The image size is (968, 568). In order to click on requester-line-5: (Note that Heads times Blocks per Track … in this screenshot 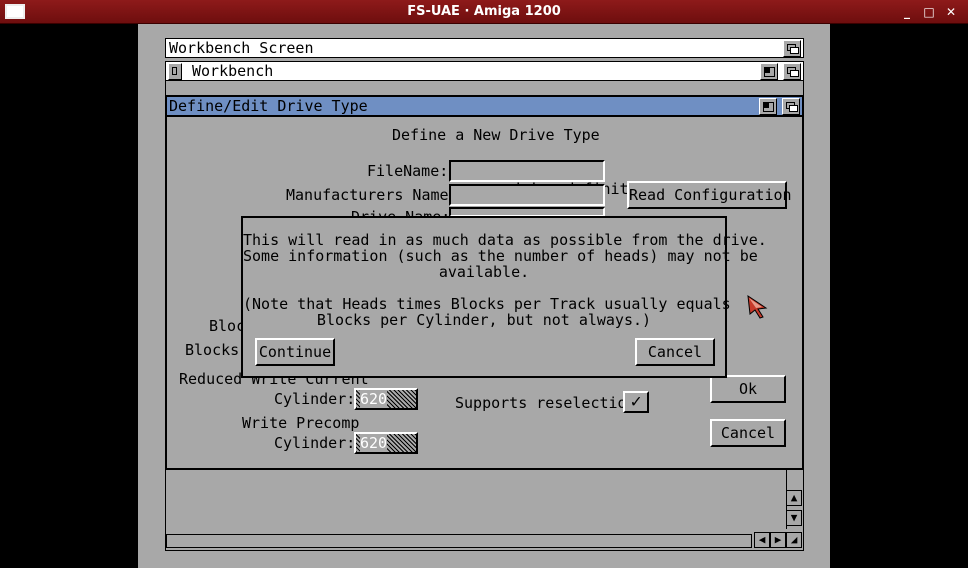, I will do `click(487, 304)`.